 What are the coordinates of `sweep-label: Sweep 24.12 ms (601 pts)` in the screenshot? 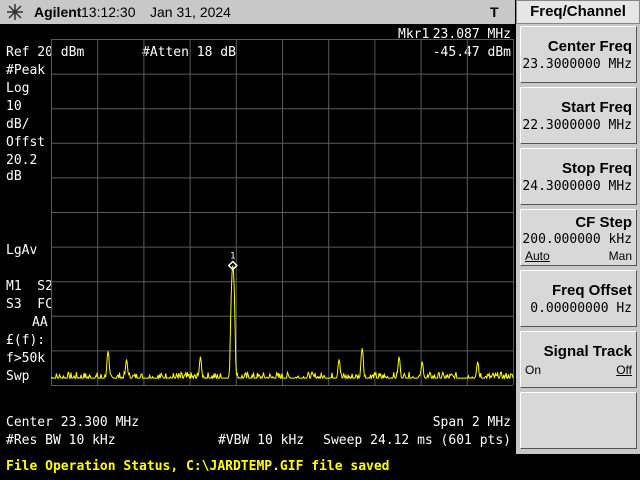 It's located at (417, 440).